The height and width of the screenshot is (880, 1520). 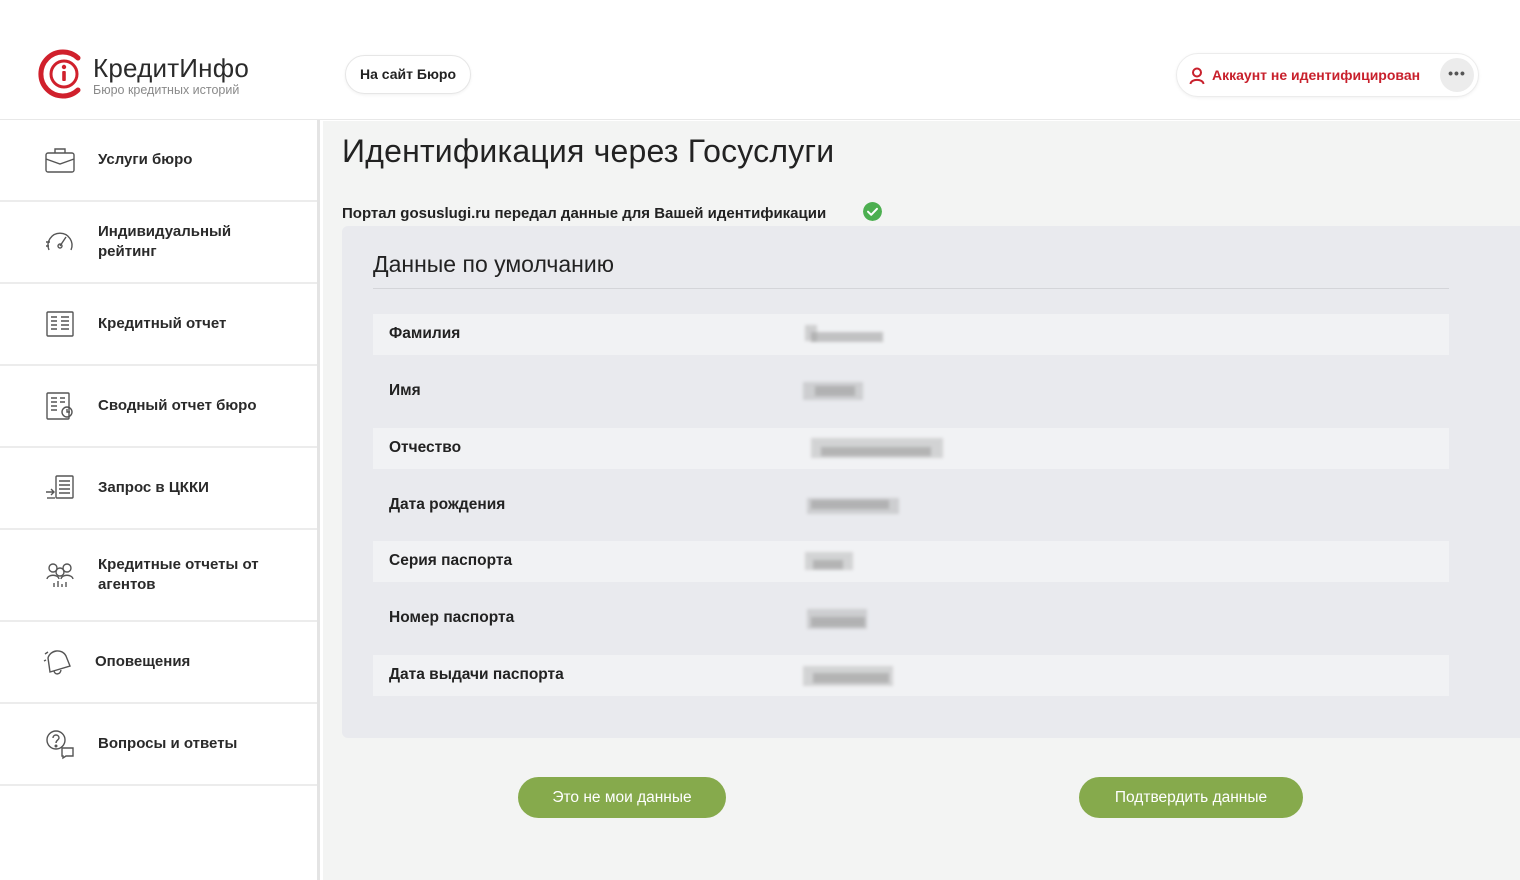 What do you see at coordinates (59, 74) in the screenshot?
I see `logo-icon` at bounding box center [59, 74].